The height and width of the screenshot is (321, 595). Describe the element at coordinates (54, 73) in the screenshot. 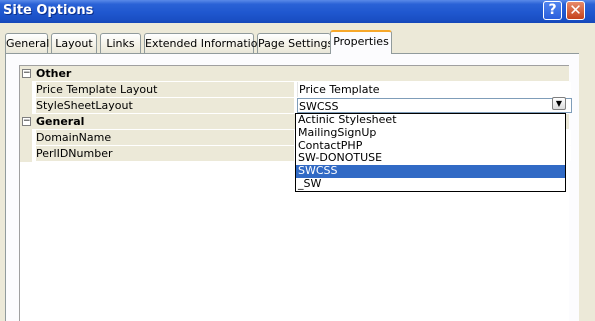

I see `category-label: Other` at that location.